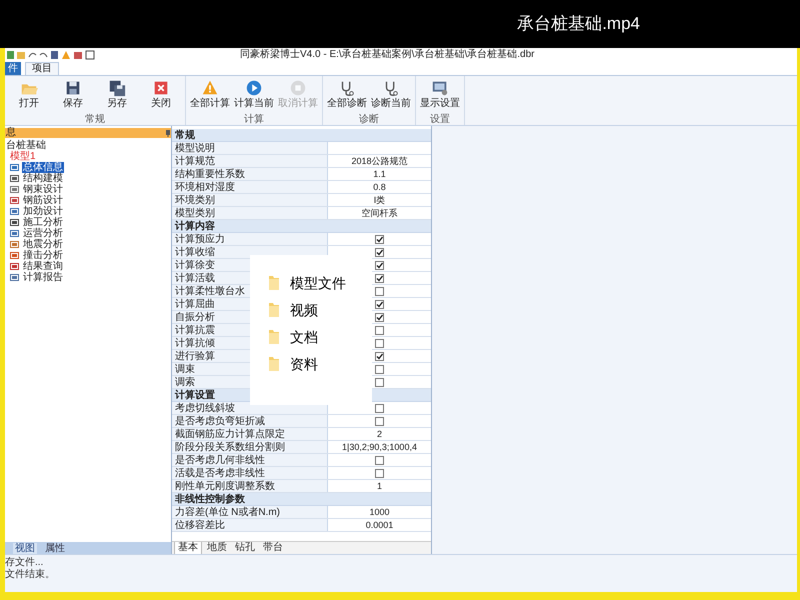  What do you see at coordinates (254, 88) in the screenshot?
I see `play-icon` at bounding box center [254, 88].